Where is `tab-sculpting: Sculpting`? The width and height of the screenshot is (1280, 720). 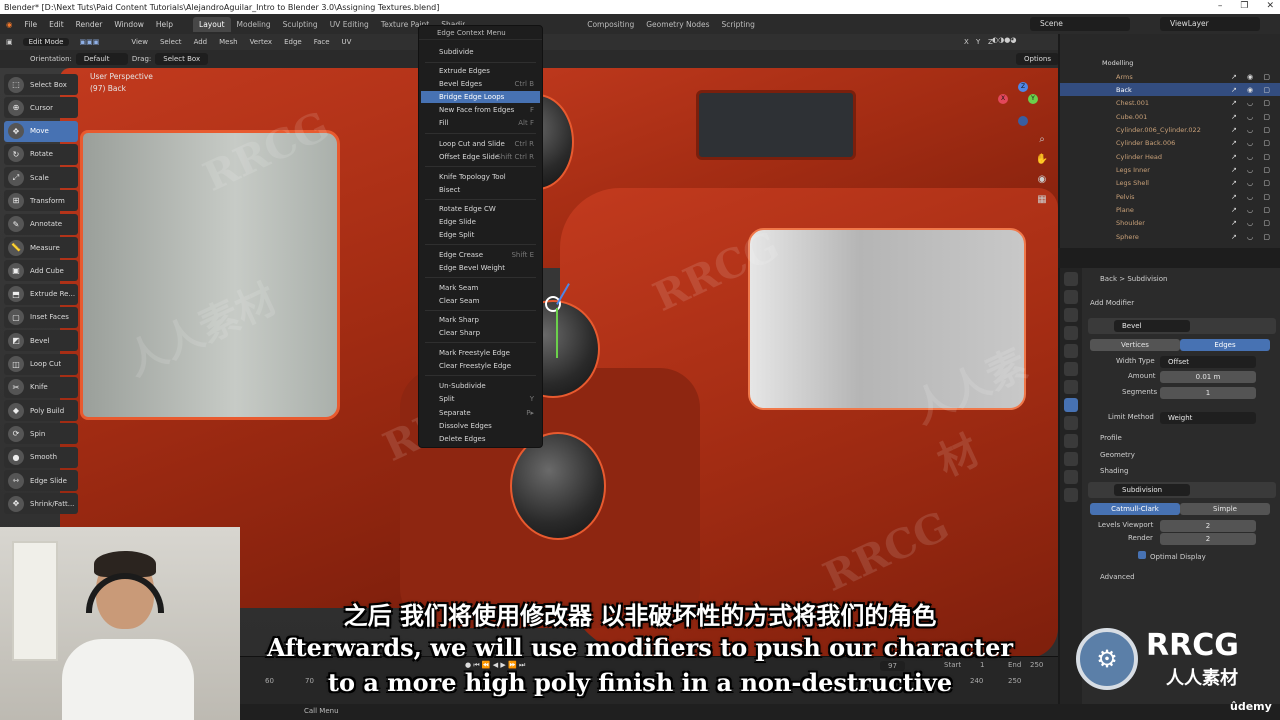 tab-sculpting: Sculpting is located at coordinates (300, 24).